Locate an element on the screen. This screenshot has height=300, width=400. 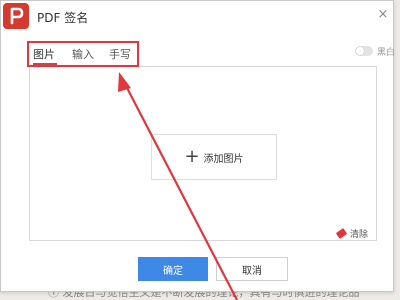
eraser-icon is located at coordinates (341, 233).